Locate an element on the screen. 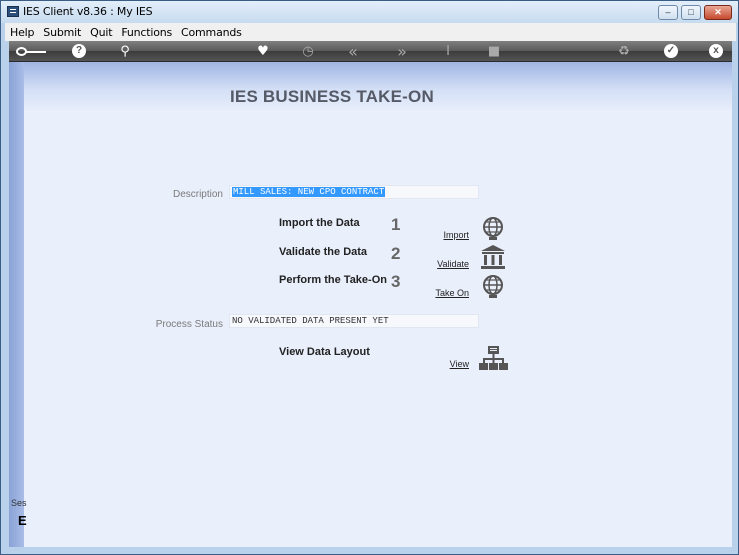 The height and width of the screenshot is (555, 739). title-bar: IES Client v8.36 : My IES – □ ✕ is located at coordinates (369, 12).